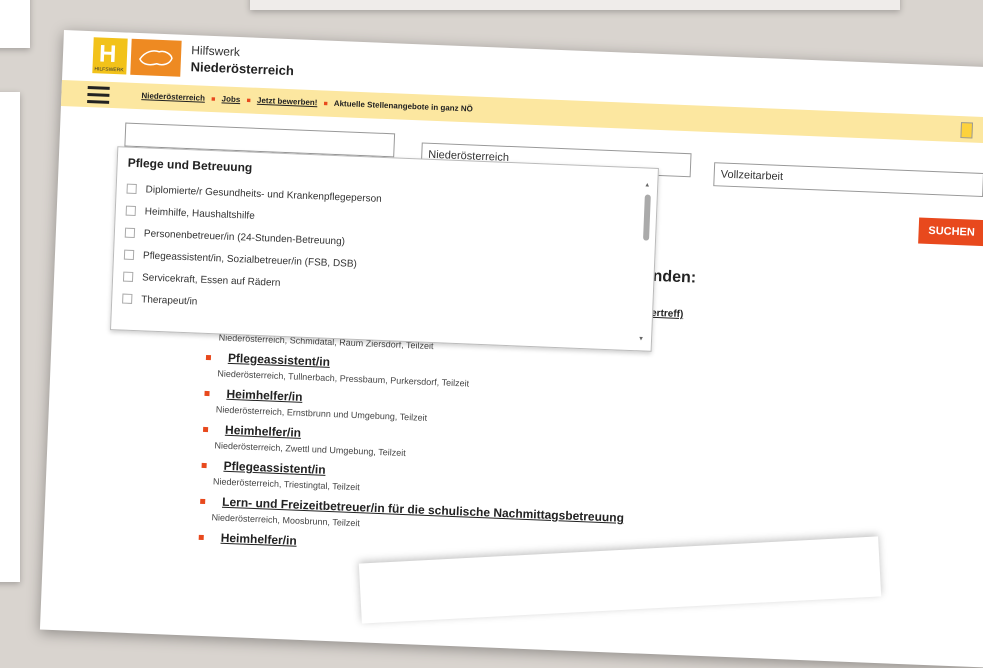  What do you see at coordinates (967, 130) in the screenshot?
I see `flag-icon` at bounding box center [967, 130].